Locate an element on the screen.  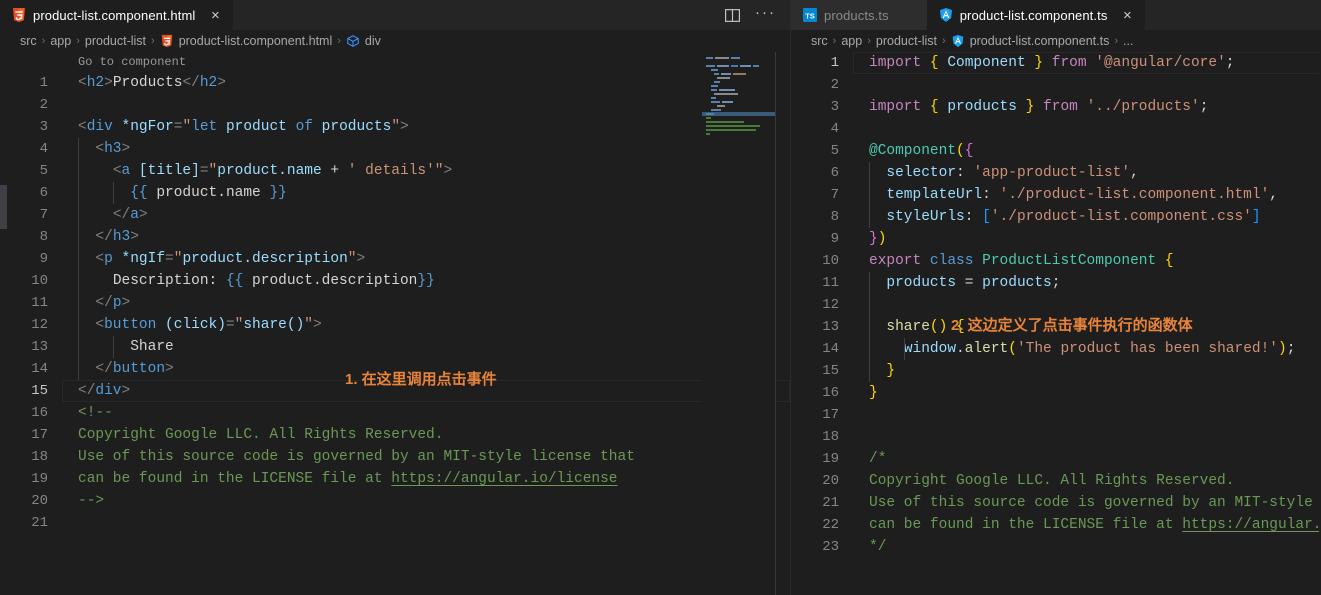
code-line: 11 </p> is located at coordinates (395, 303).